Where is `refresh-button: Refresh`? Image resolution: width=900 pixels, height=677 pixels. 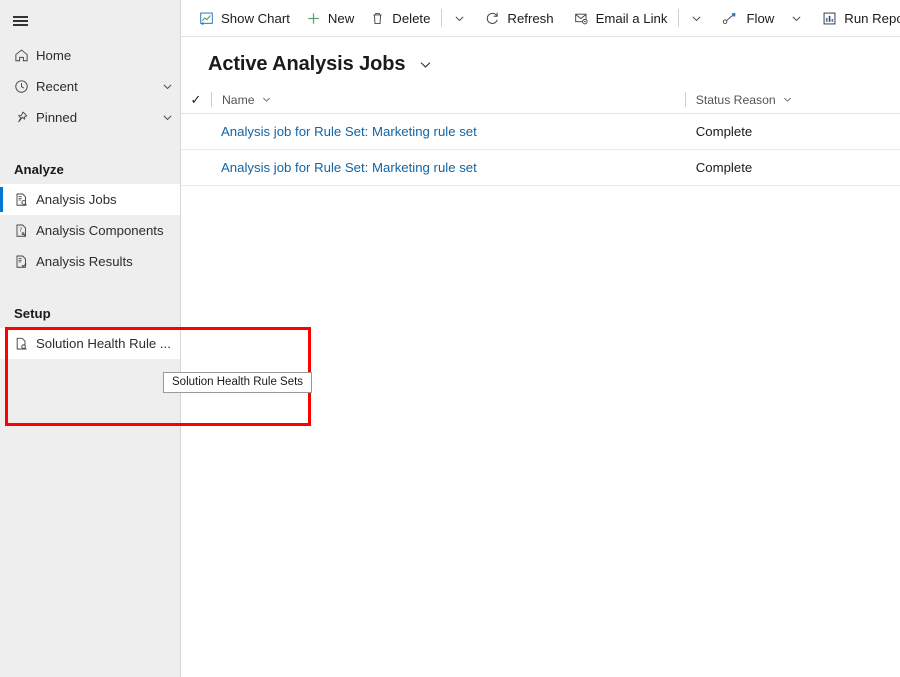 refresh-button: Refresh is located at coordinates (517, 18).